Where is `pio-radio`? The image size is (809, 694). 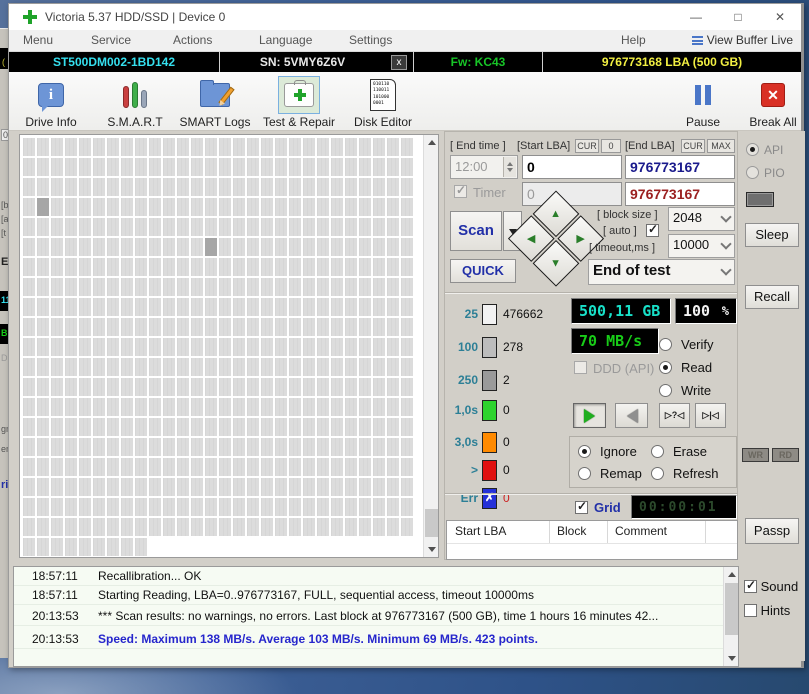 pio-radio is located at coordinates (752, 172).